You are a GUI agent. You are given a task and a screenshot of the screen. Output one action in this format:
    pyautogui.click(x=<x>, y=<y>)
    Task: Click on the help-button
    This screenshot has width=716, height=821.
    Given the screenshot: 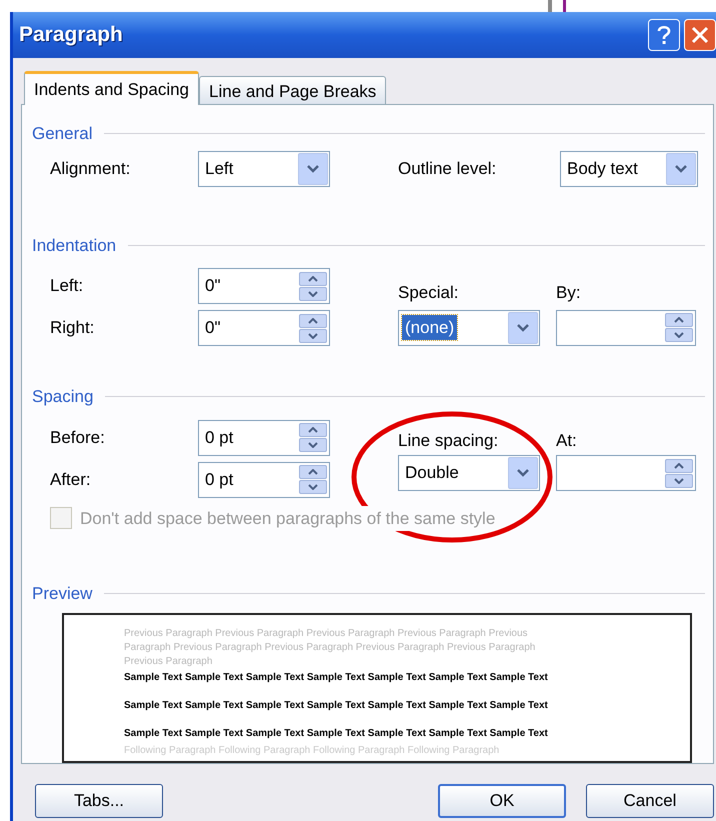 What is the action you would take?
    pyautogui.click(x=664, y=35)
    